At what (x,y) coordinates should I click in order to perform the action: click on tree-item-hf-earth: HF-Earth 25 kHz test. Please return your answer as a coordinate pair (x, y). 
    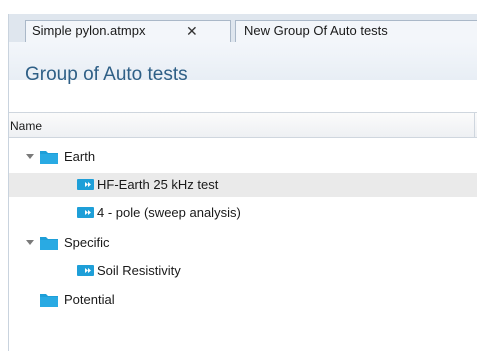
    Looking at the image, I should click on (243, 185).